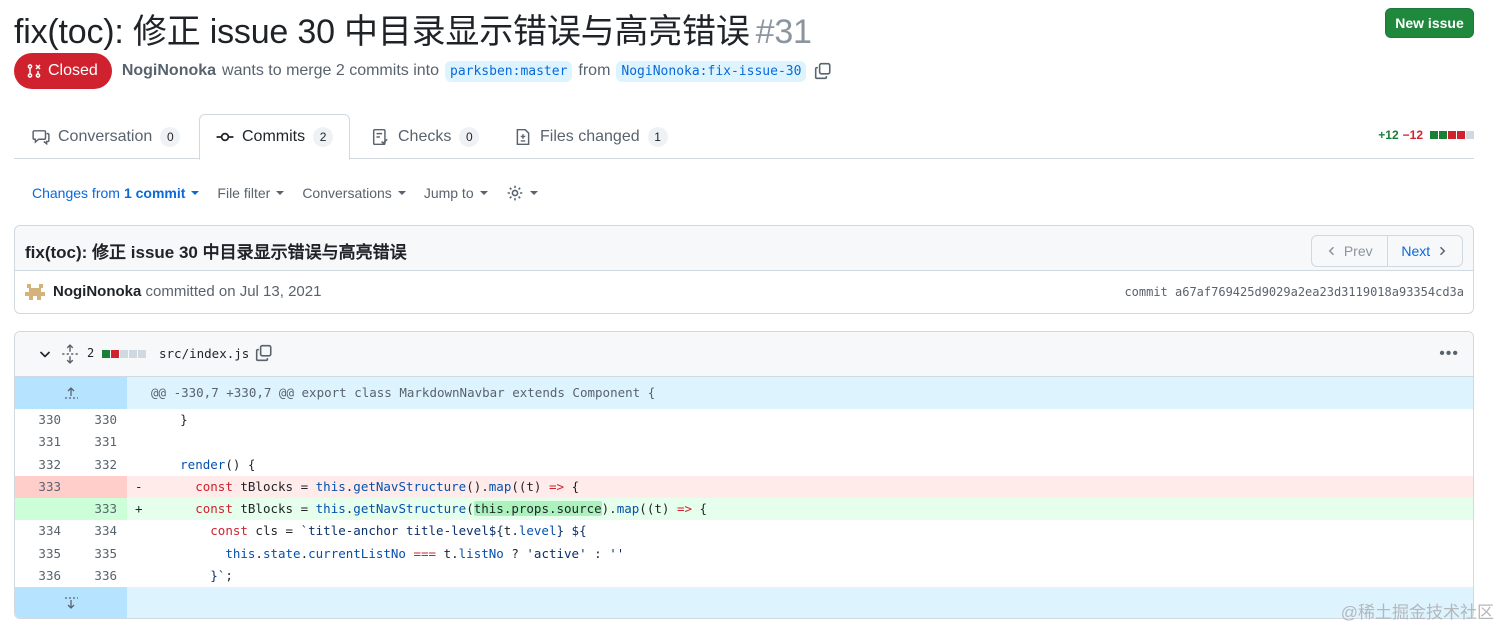  What do you see at coordinates (218, 464) in the screenshot?
I see `diff-code: render() {` at bounding box center [218, 464].